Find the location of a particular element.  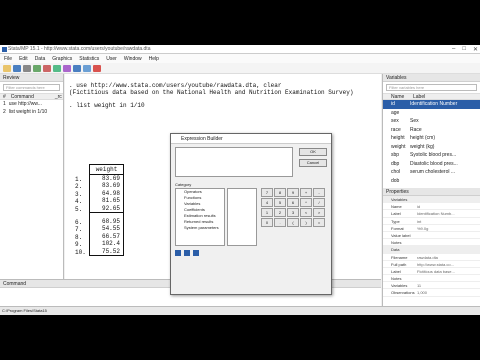

break-icon is located at coordinates (97, 68).